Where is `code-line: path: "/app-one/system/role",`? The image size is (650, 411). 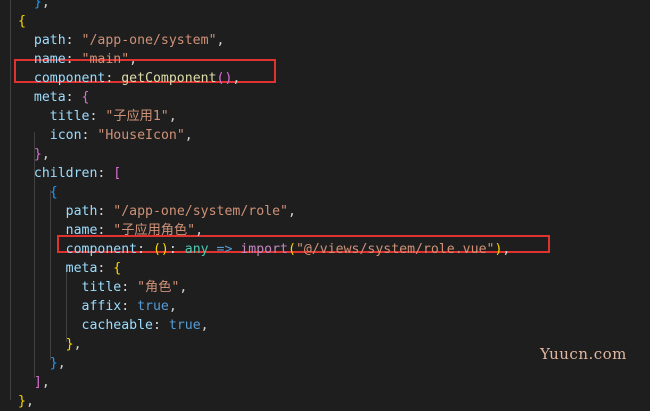
code-line: path: "/app-one/system/role", is located at coordinates (157, 211).